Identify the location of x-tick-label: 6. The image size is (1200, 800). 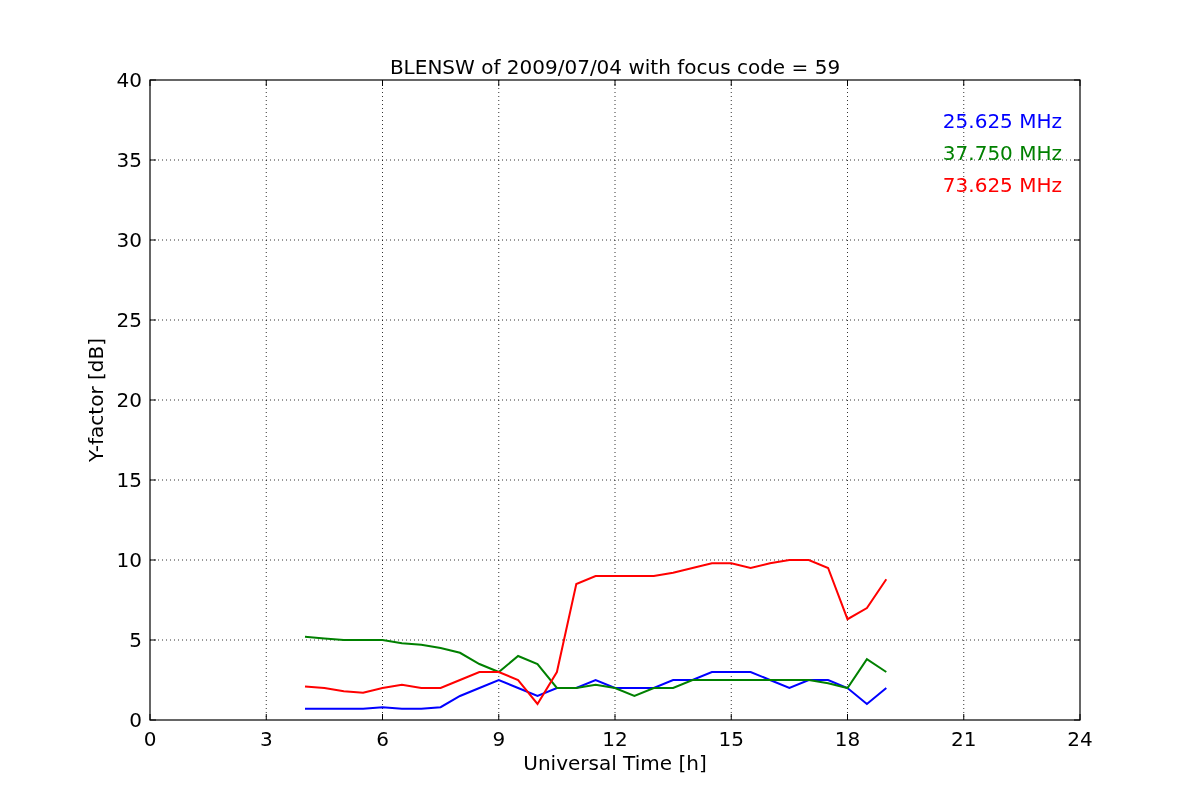
(382, 739).